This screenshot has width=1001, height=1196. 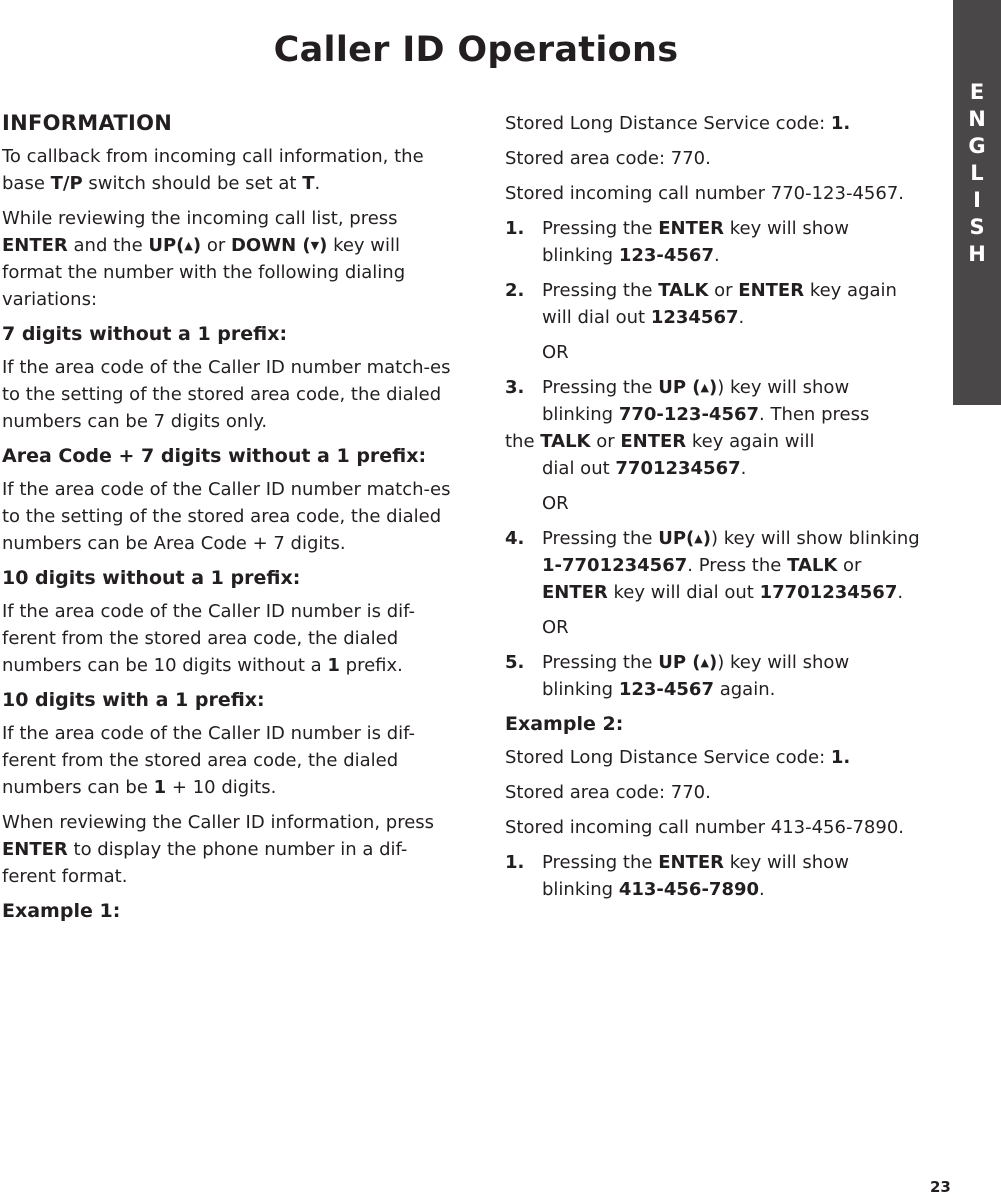 What do you see at coordinates (977, 92) in the screenshot?
I see `side-tab-letter: E` at bounding box center [977, 92].